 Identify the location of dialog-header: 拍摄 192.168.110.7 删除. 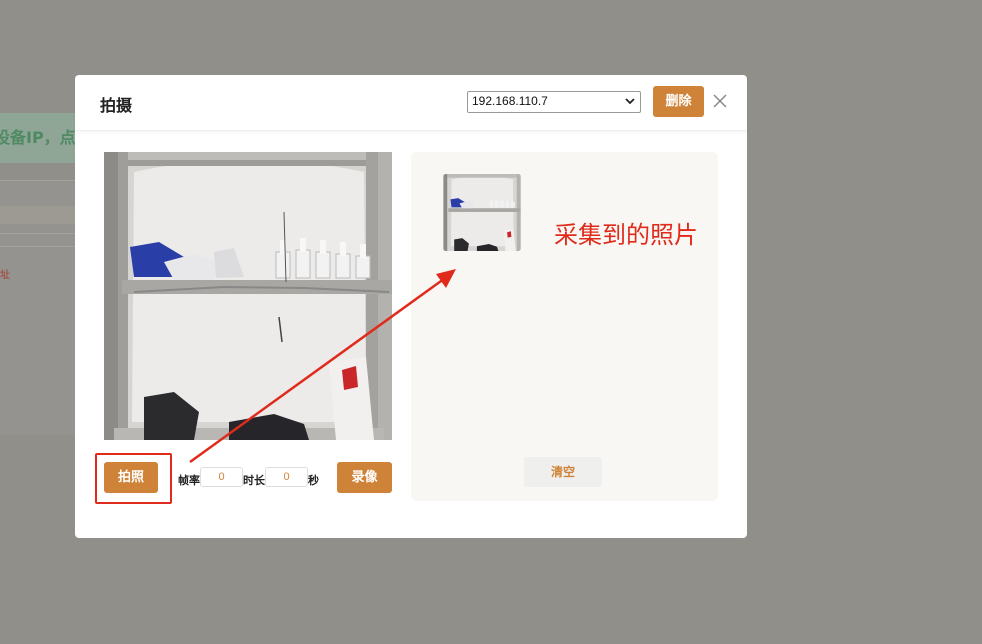
(411, 103).